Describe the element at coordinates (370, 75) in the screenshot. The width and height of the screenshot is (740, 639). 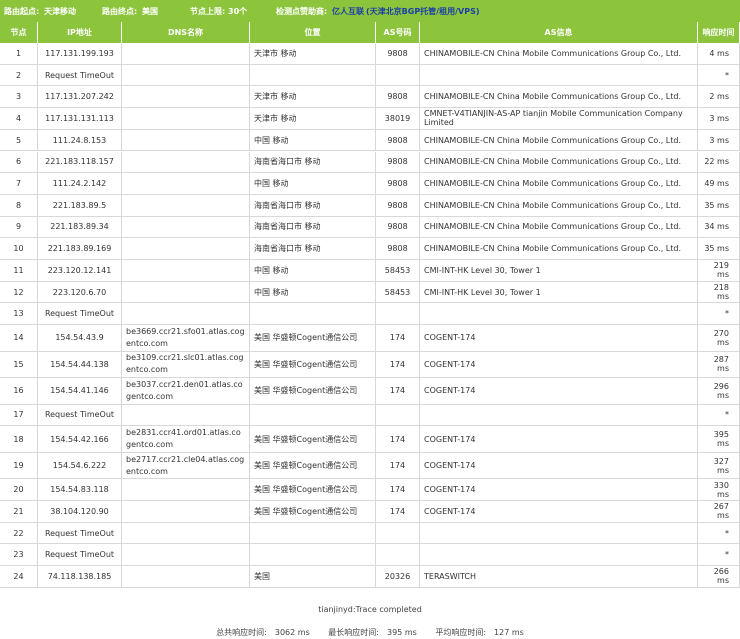
I see `table-row: 2 Request TimeOut *` at that location.